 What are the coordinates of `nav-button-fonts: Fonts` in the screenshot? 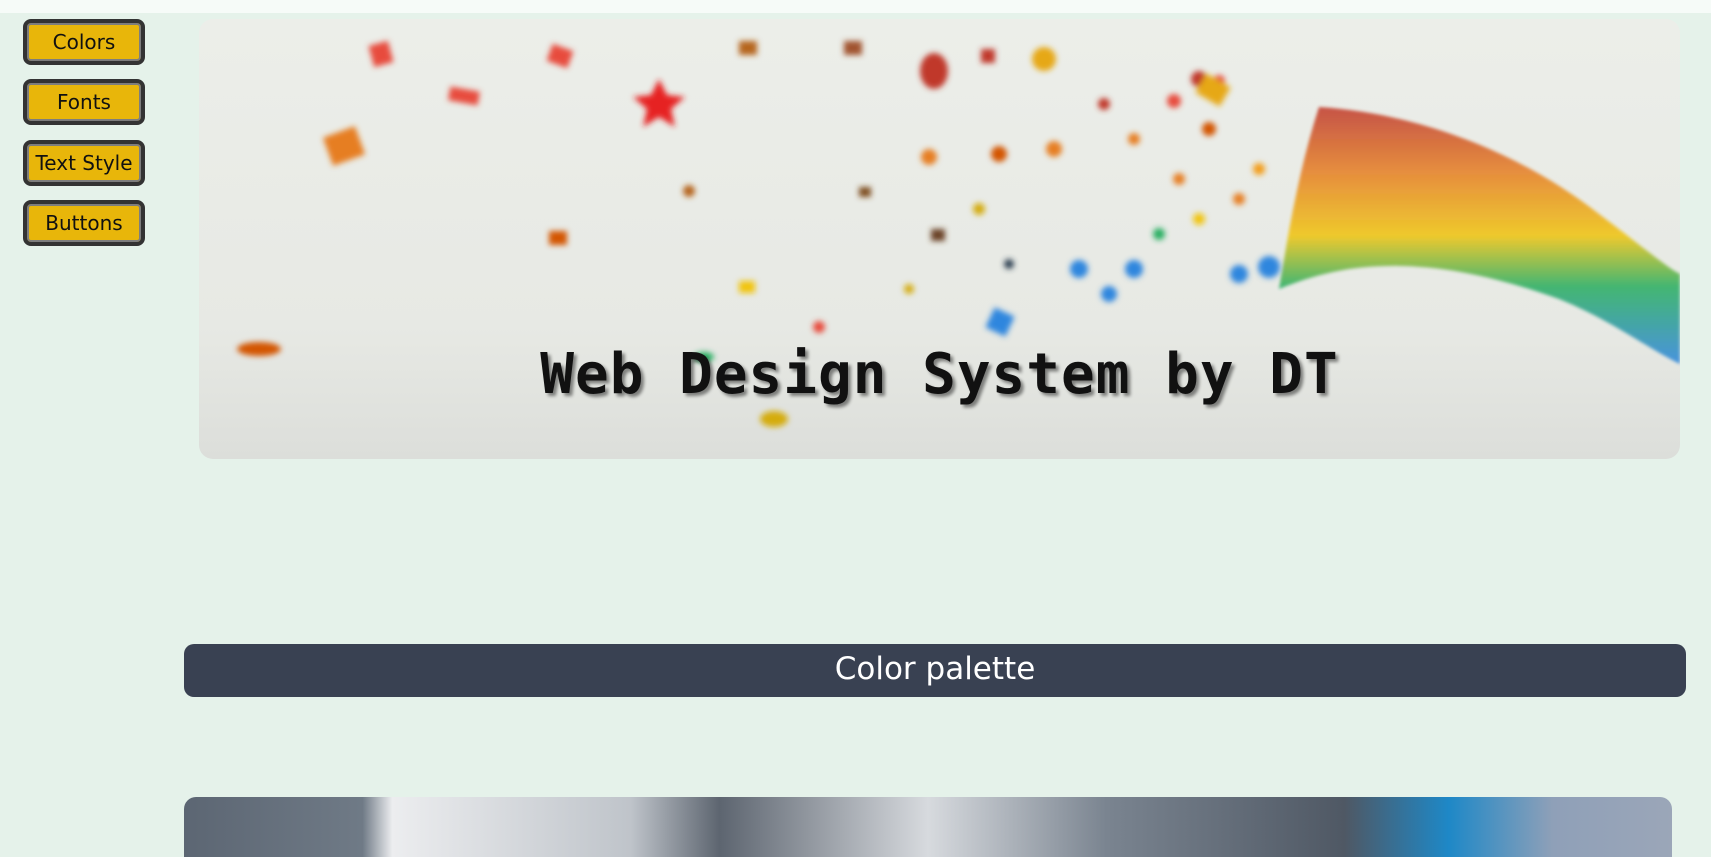 It's located at (84, 102).